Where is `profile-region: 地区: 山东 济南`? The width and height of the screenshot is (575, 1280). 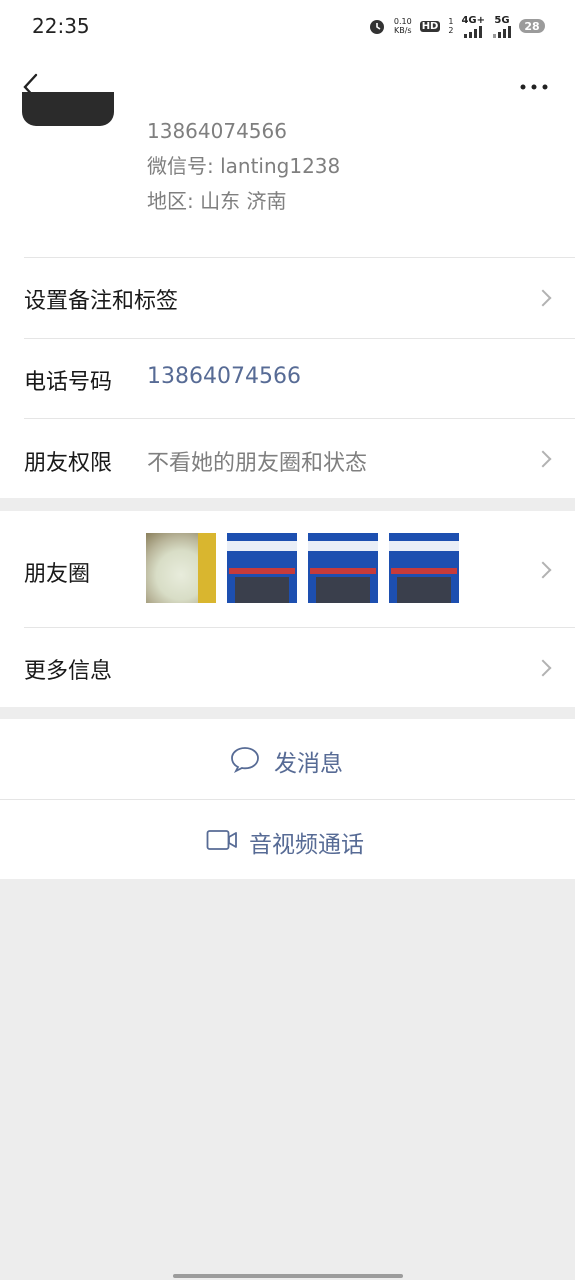 profile-region: 地区: 山东 济南 is located at coordinates (217, 201).